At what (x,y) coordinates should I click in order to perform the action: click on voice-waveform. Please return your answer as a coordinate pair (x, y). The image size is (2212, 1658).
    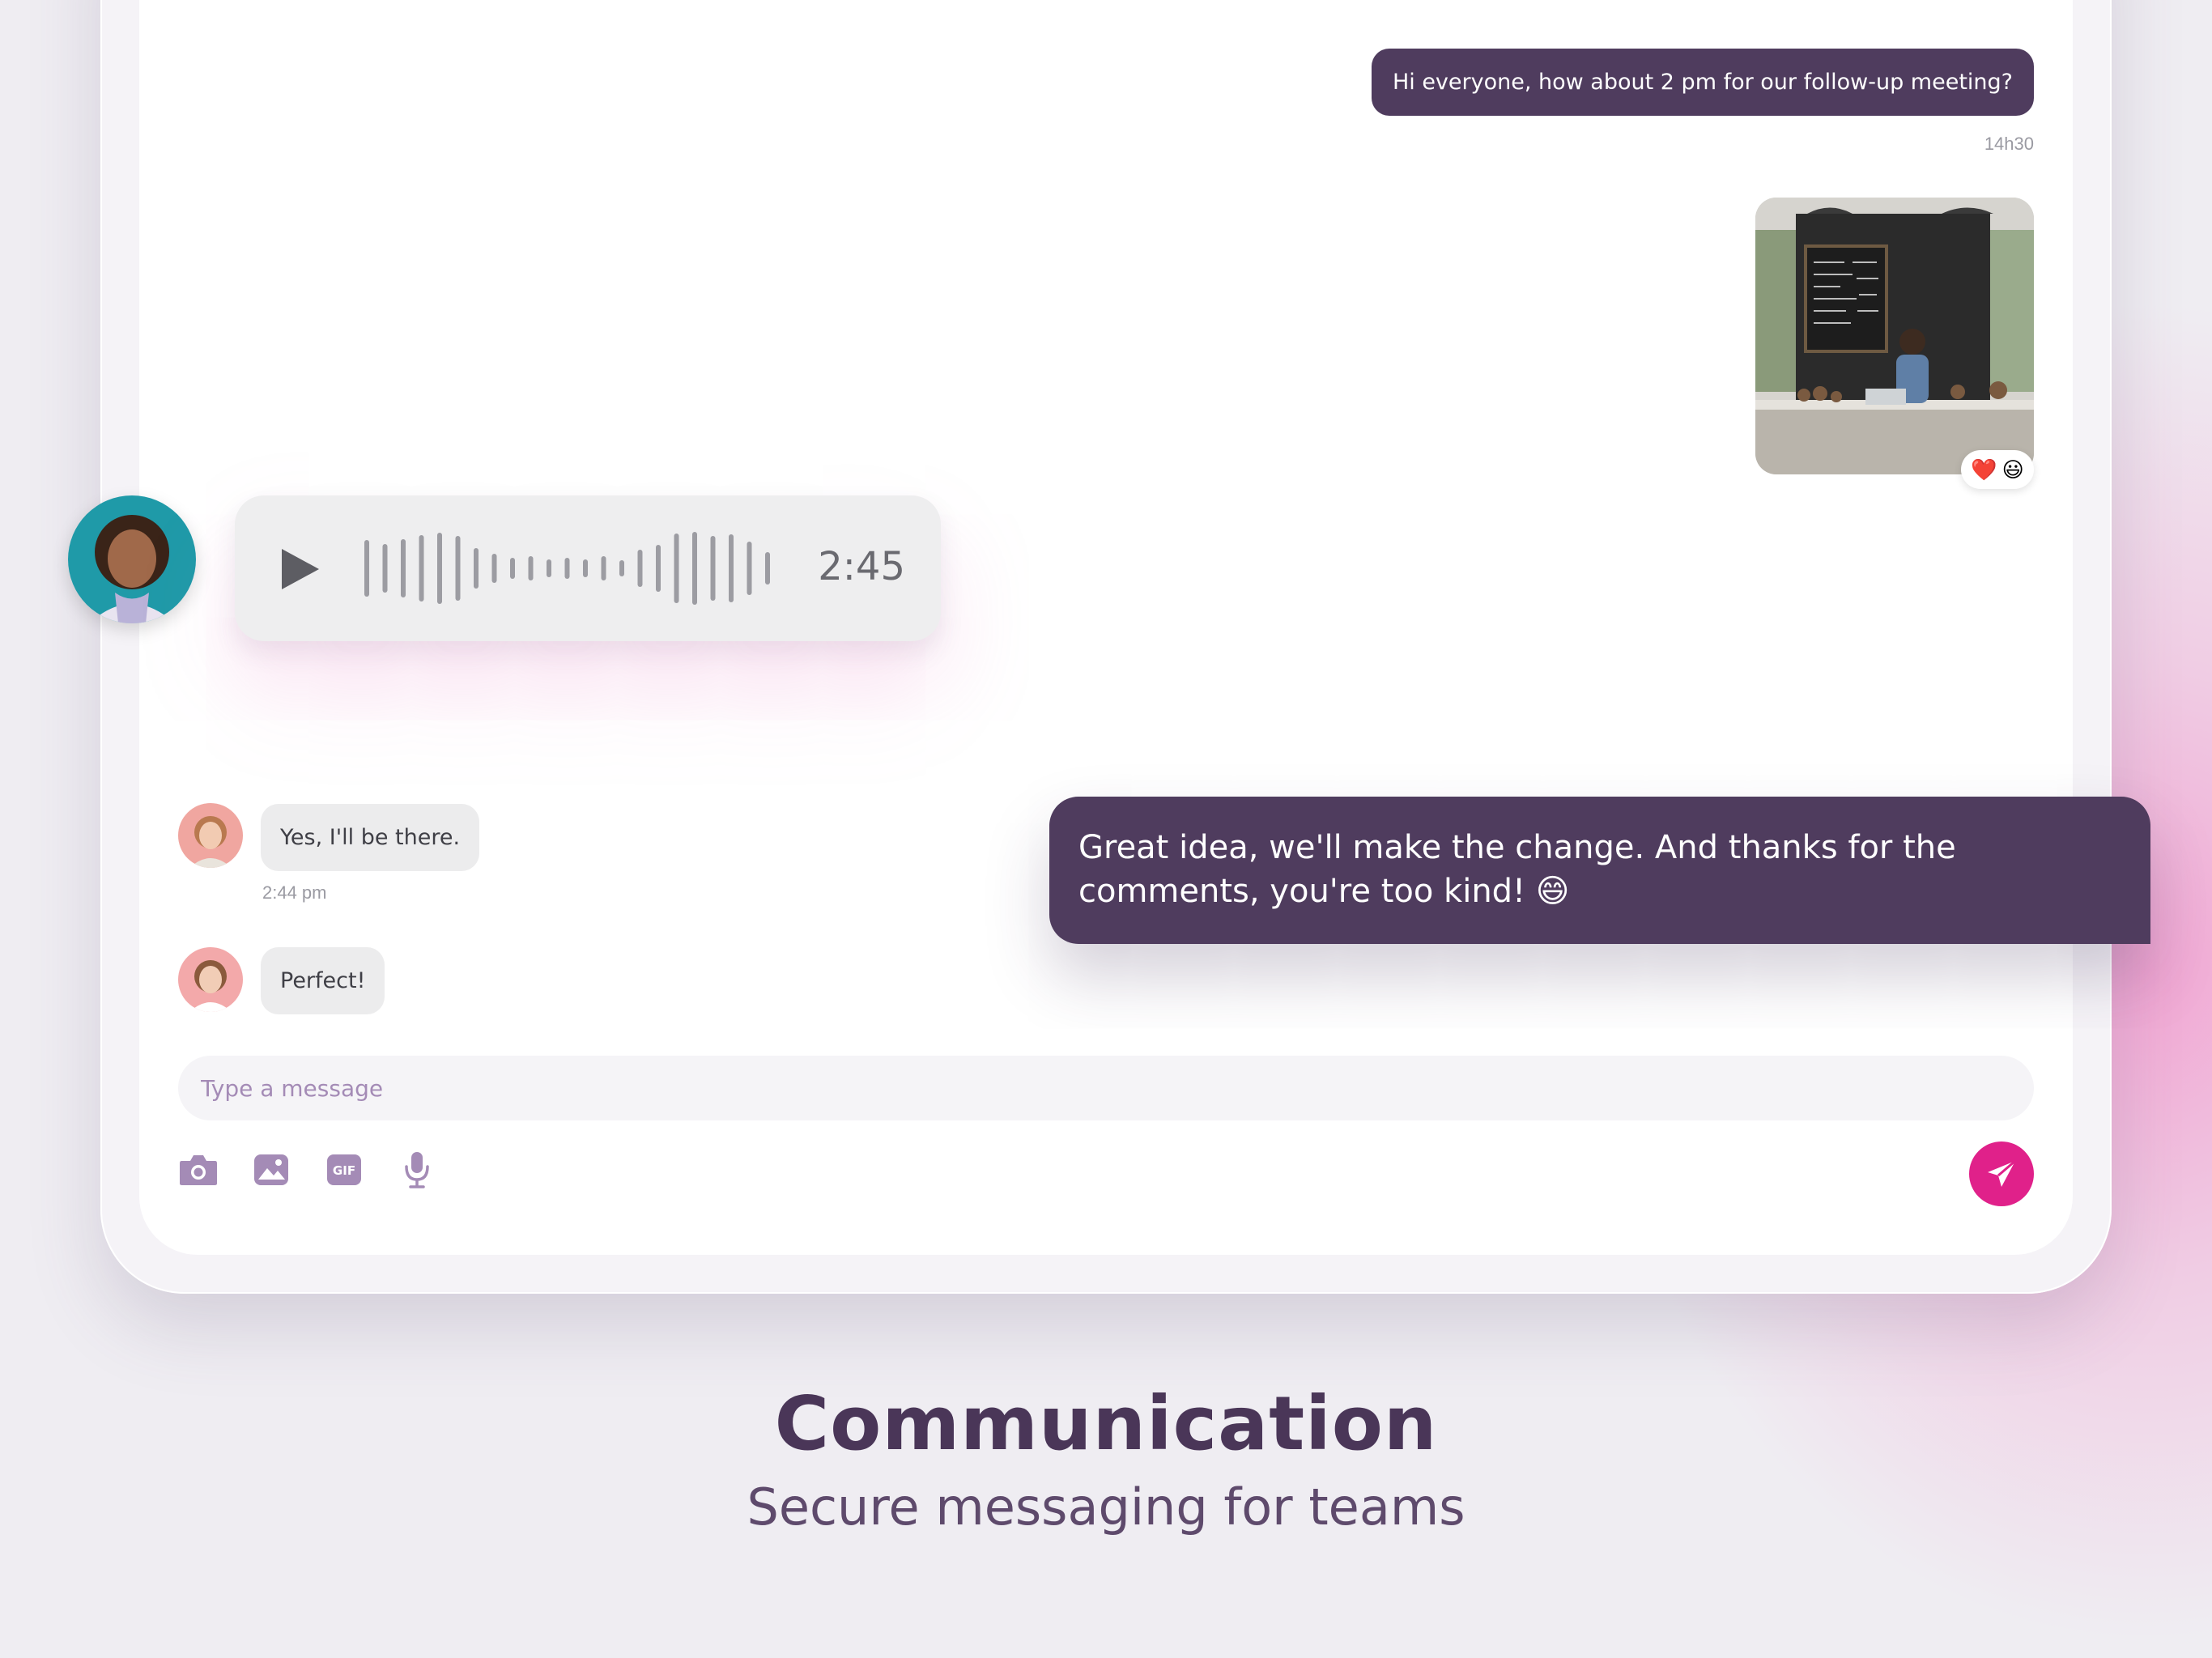
    Looking at the image, I should click on (567, 568).